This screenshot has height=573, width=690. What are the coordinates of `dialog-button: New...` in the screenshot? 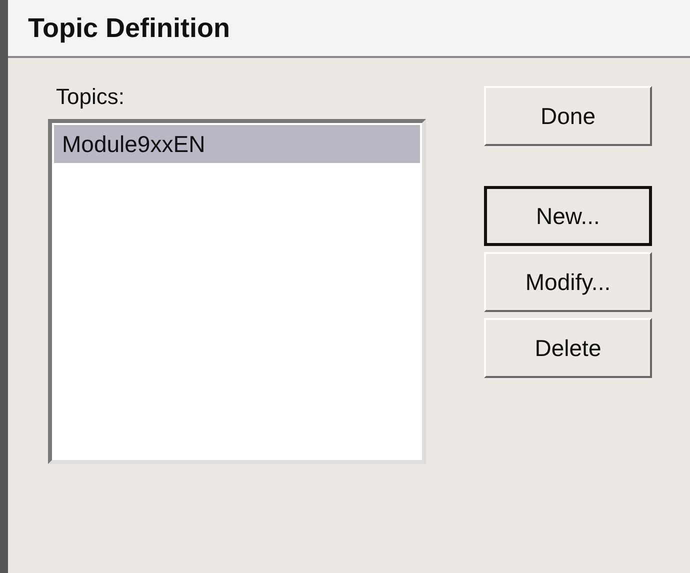 It's located at (568, 216).